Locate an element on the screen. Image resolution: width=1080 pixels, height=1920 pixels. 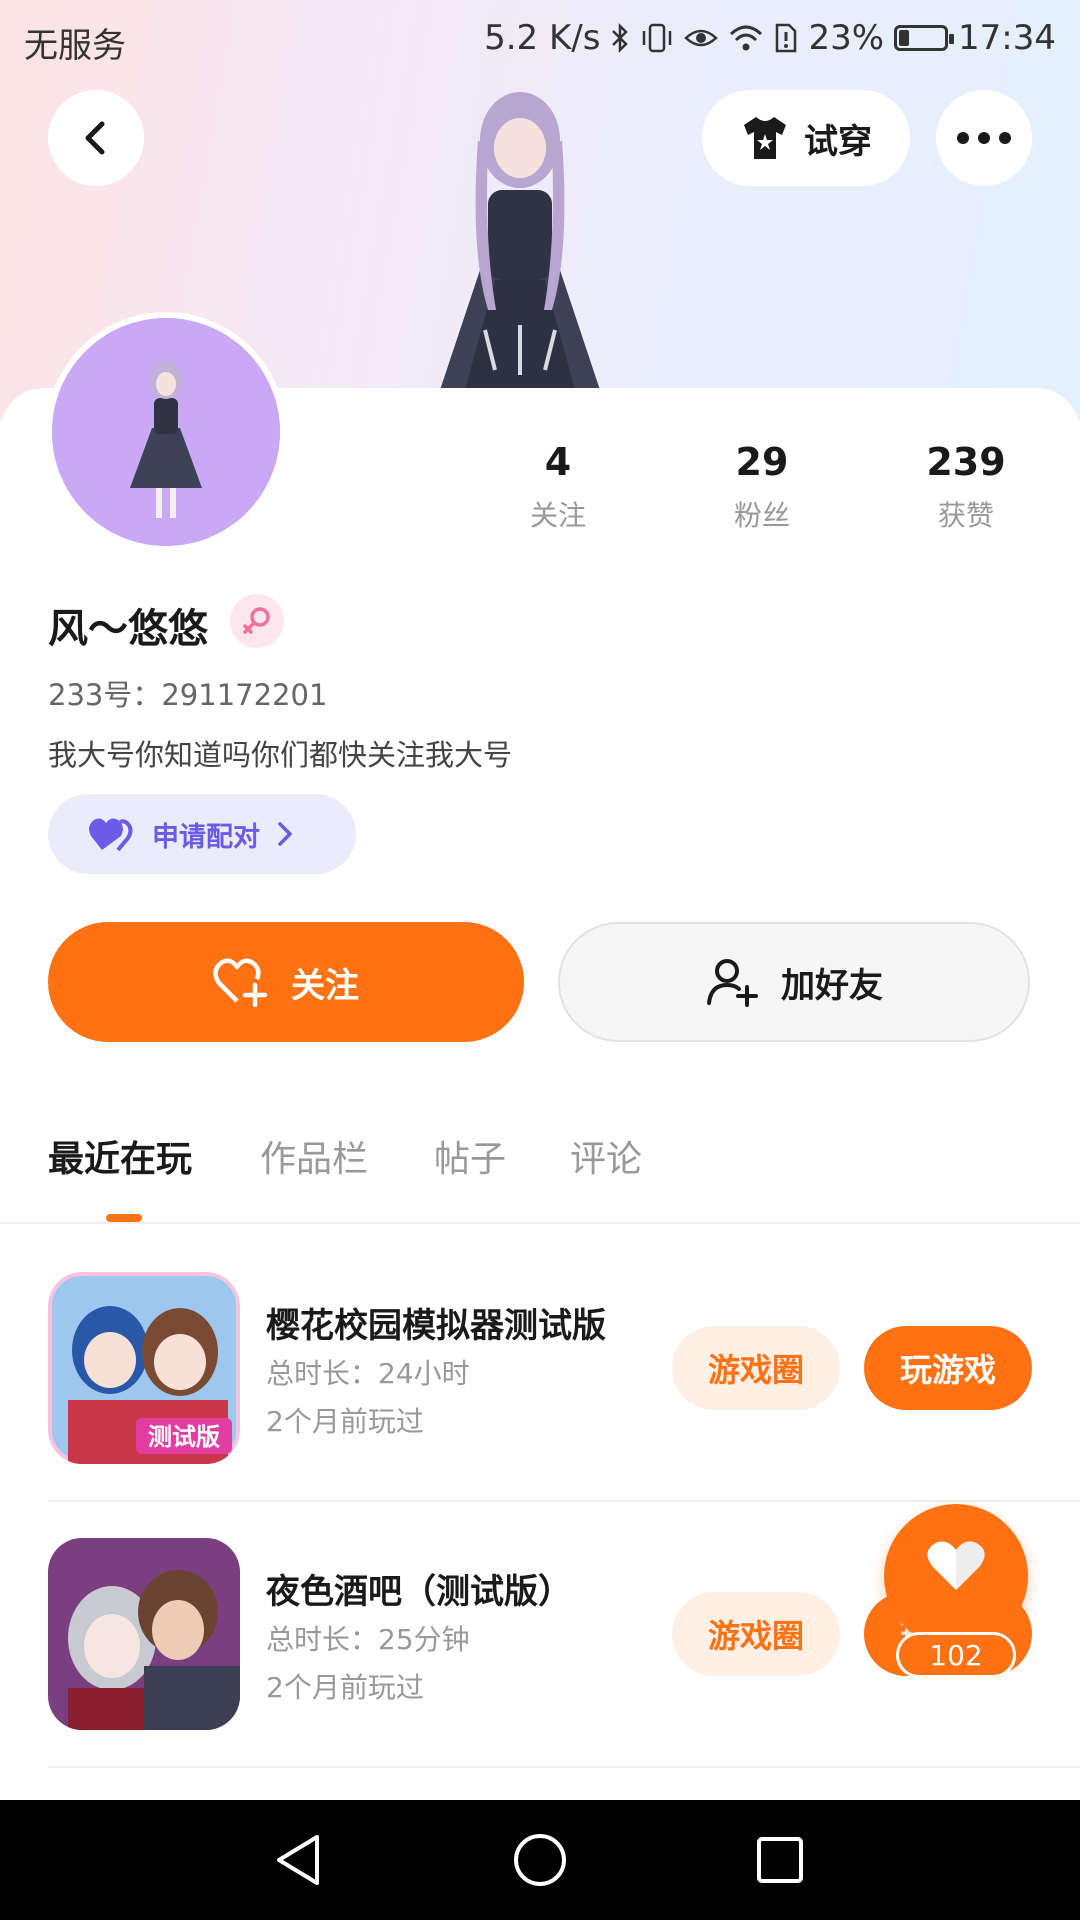
avatar is located at coordinates (166, 432).